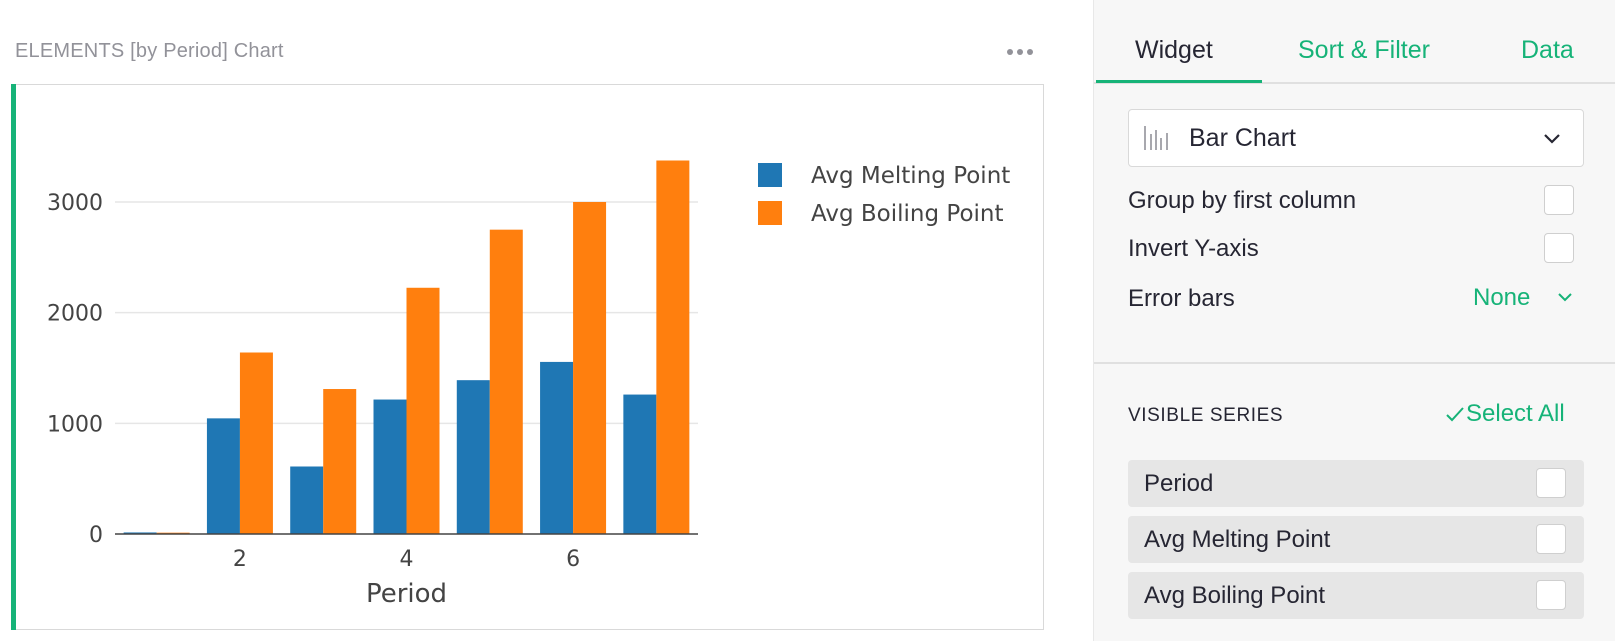 This screenshot has height=641, width=1615. Describe the element at coordinates (1179, 81) in the screenshot. I see `active-tab-indicator` at that location.